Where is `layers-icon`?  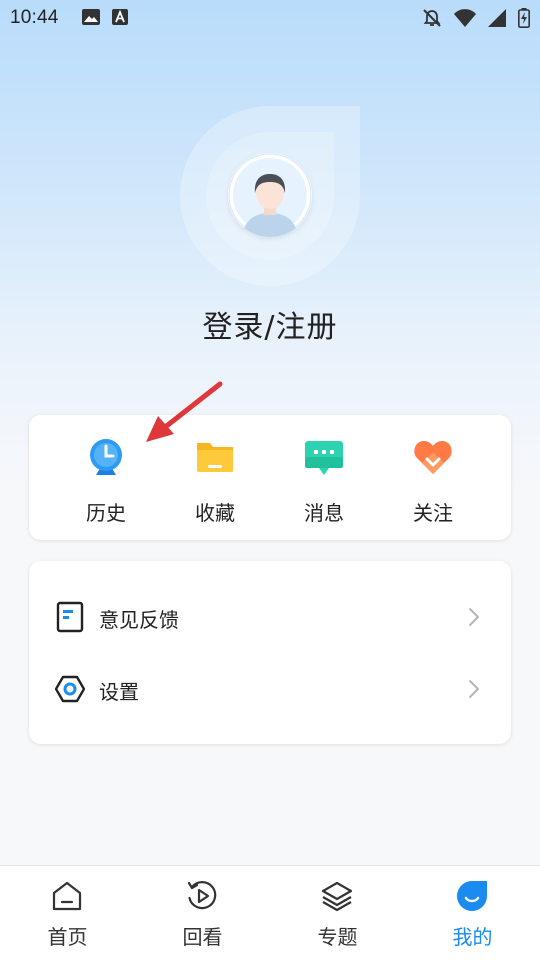 layers-icon is located at coordinates (337, 896).